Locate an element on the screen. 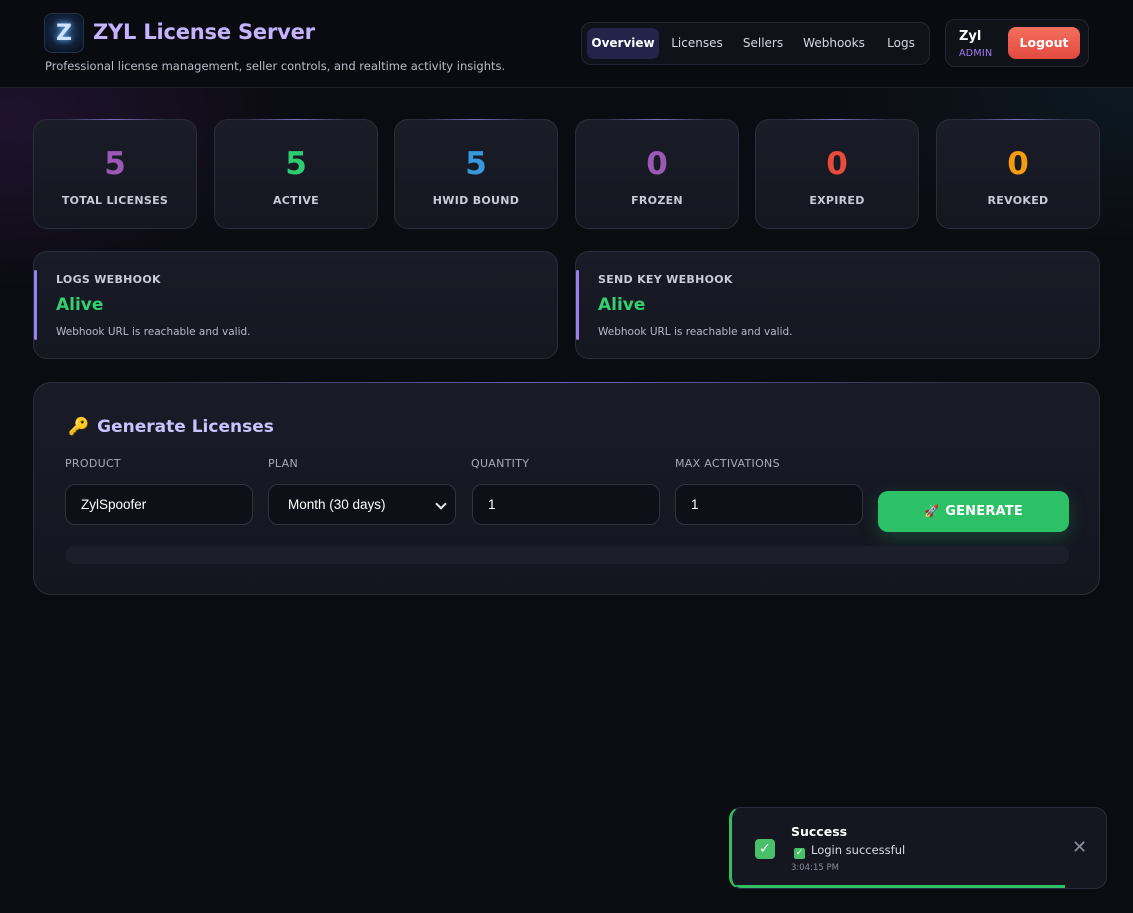 The height and width of the screenshot is (913, 1133). app-logo: Z is located at coordinates (64, 33).